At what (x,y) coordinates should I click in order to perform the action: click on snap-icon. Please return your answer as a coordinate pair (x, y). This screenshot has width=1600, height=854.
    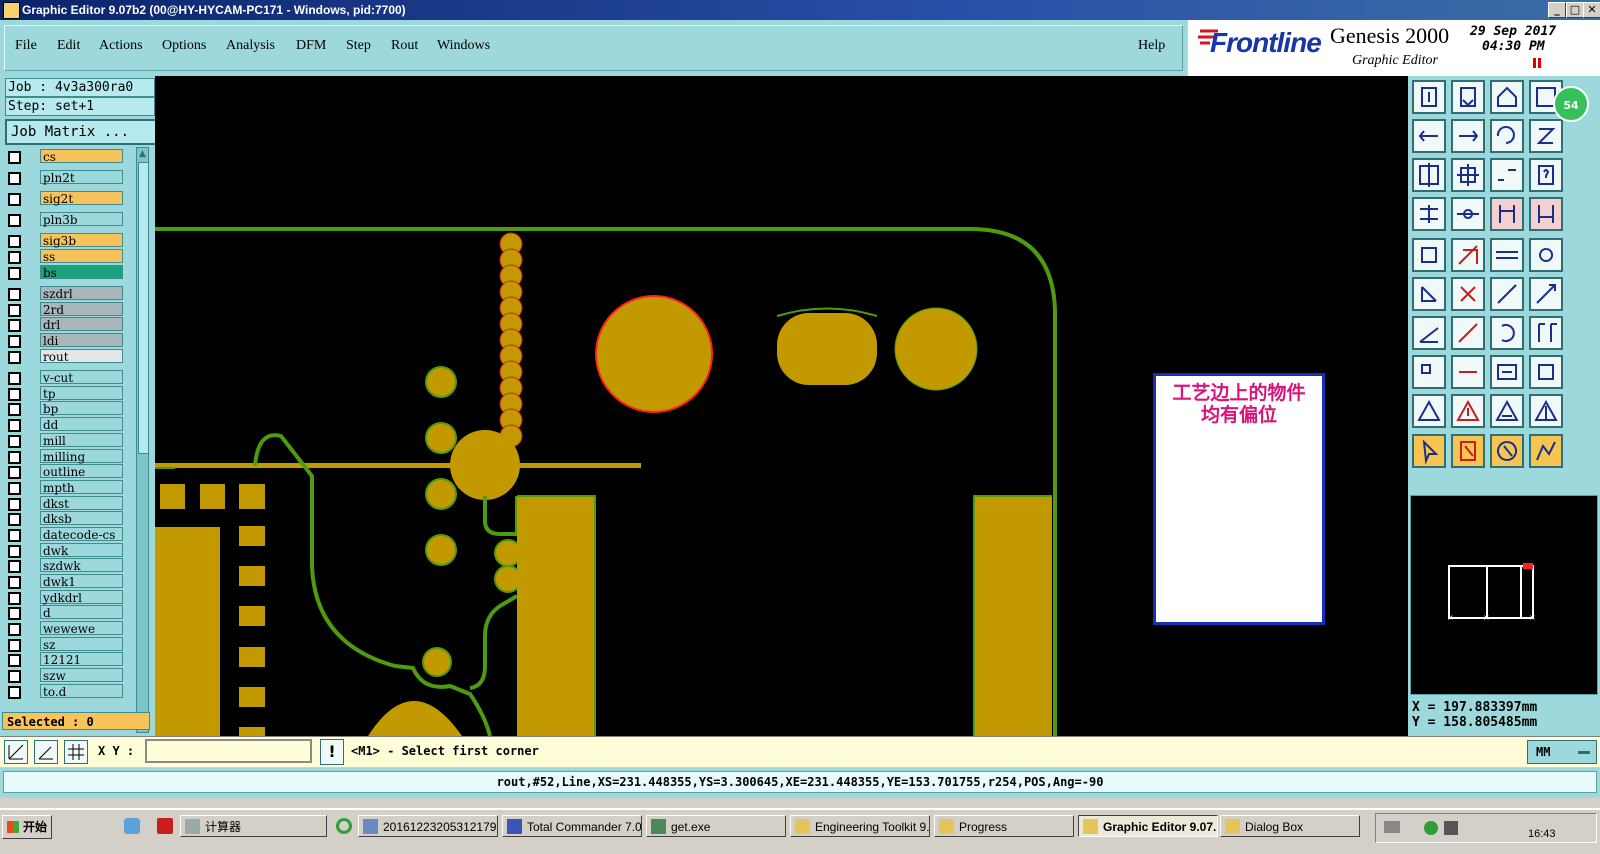
    Looking at the image, I should click on (16, 752).